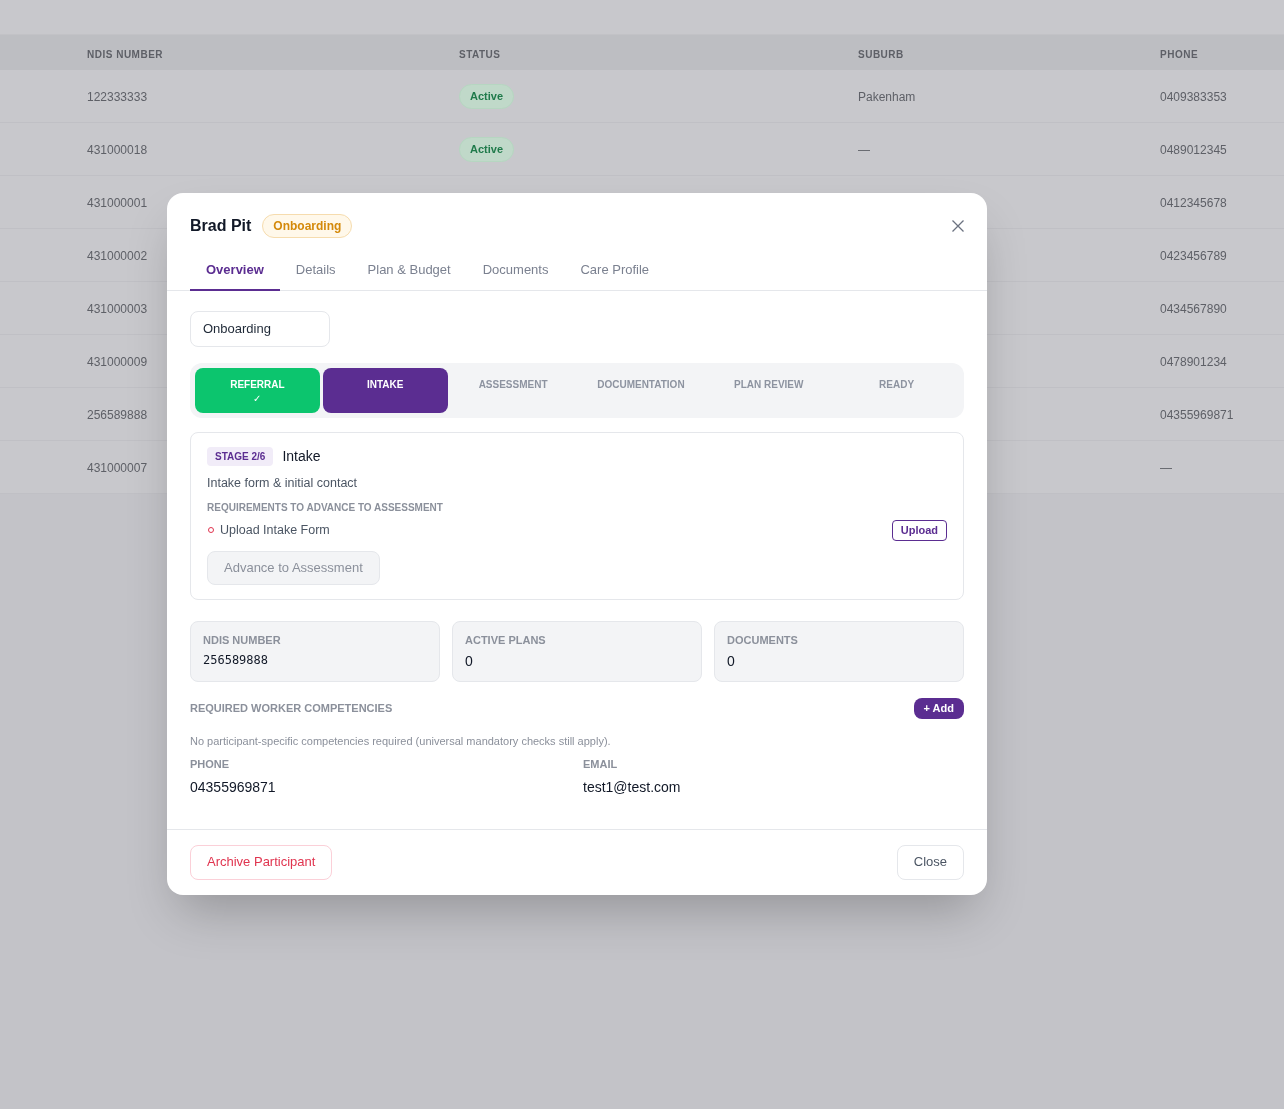 The width and height of the screenshot is (1284, 1109). What do you see at coordinates (117, 415) in the screenshot?
I see `table-cell: 256589888` at bounding box center [117, 415].